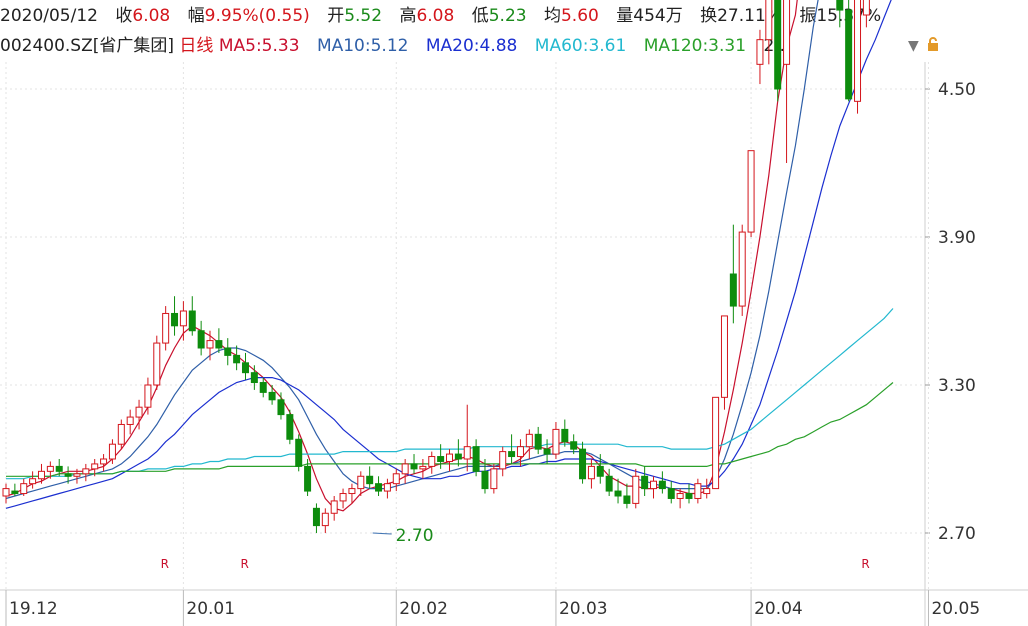  I want to click on y-tick-label: 2.70, so click(957, 534).